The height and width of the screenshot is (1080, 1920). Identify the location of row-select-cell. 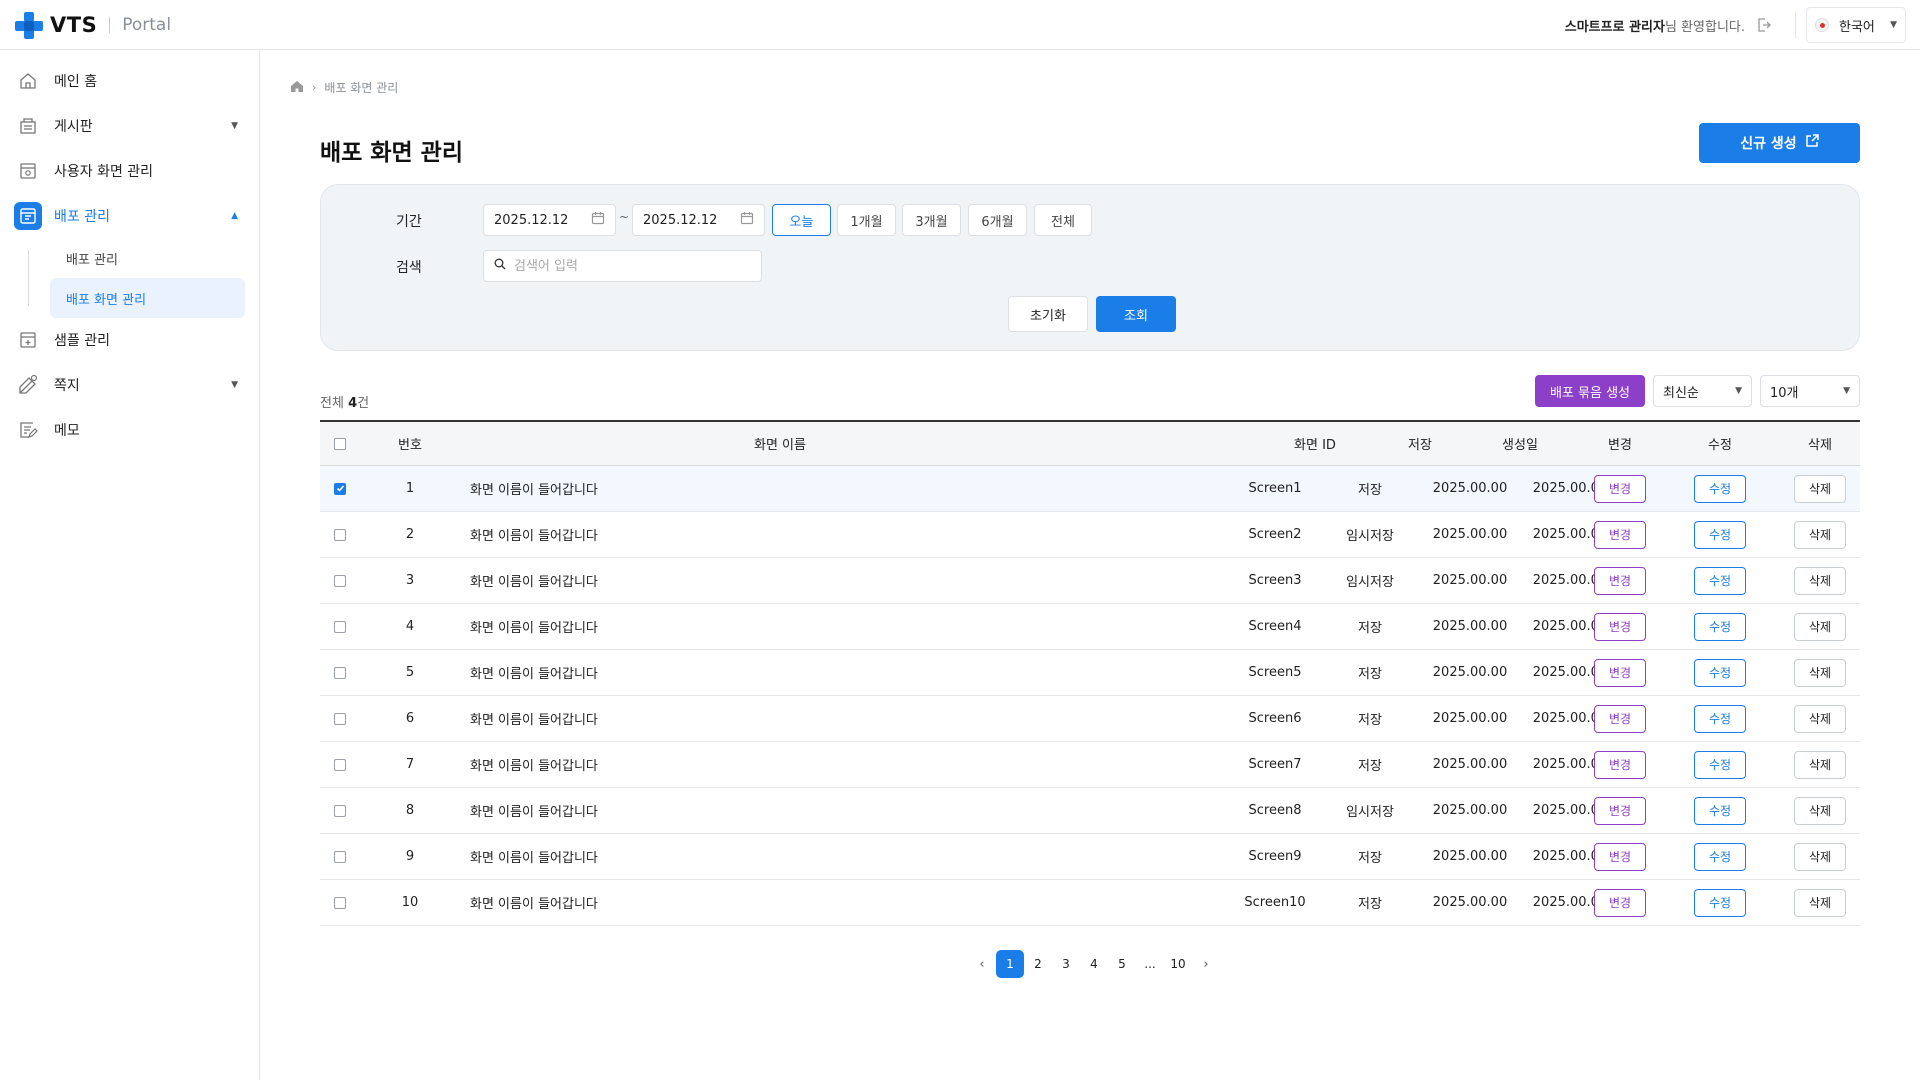
(340, 488).